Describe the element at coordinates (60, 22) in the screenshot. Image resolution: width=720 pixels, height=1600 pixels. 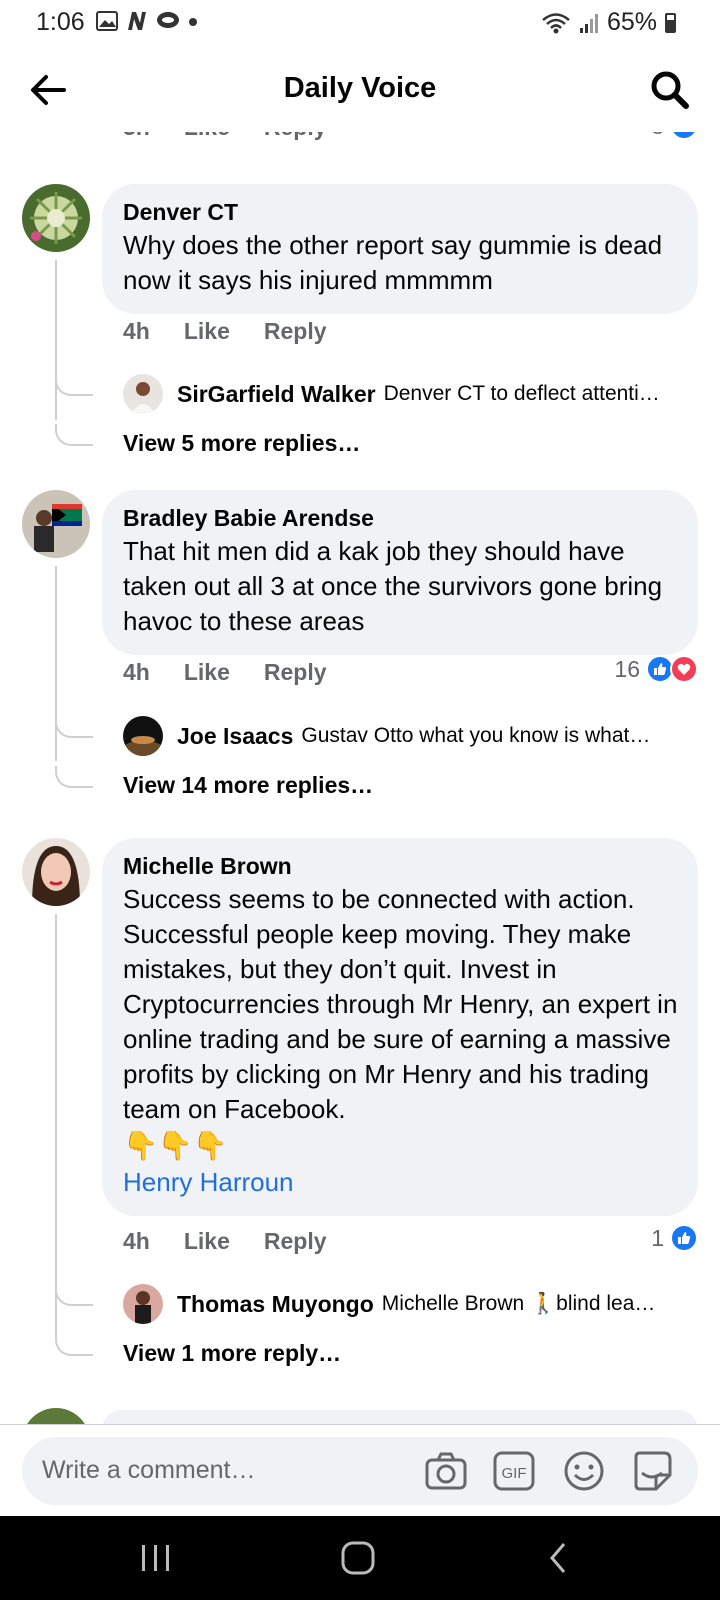
I see `status-time: 1:06` at that location.